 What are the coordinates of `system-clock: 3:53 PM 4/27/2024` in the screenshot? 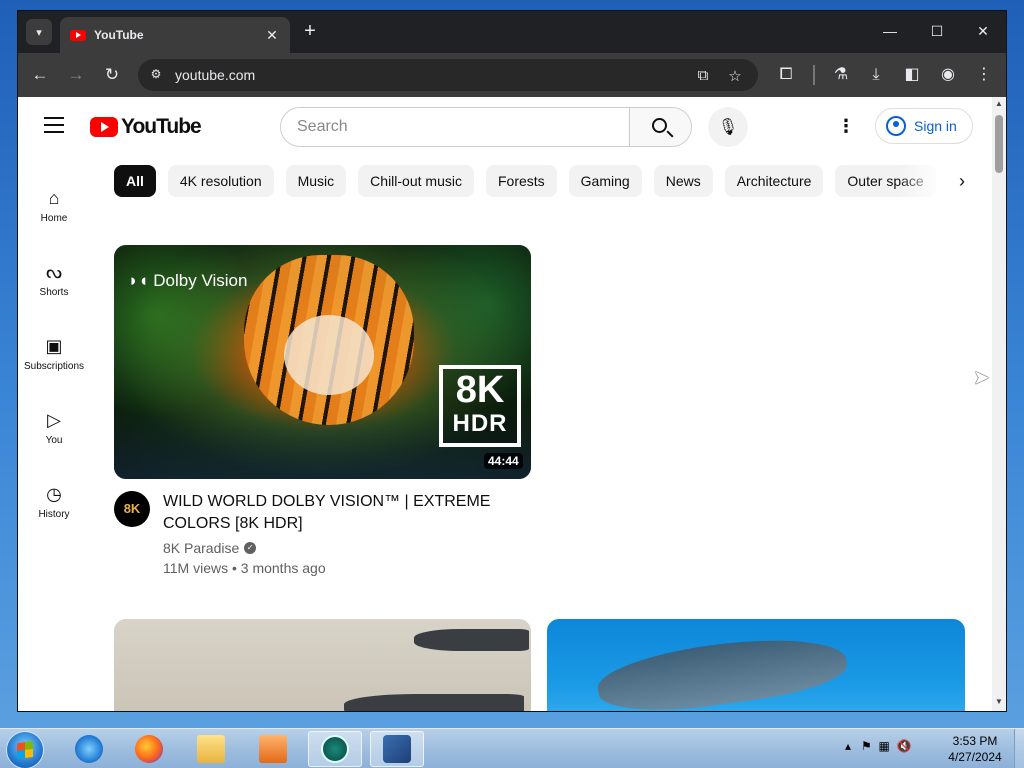 It's located at (975, 749).